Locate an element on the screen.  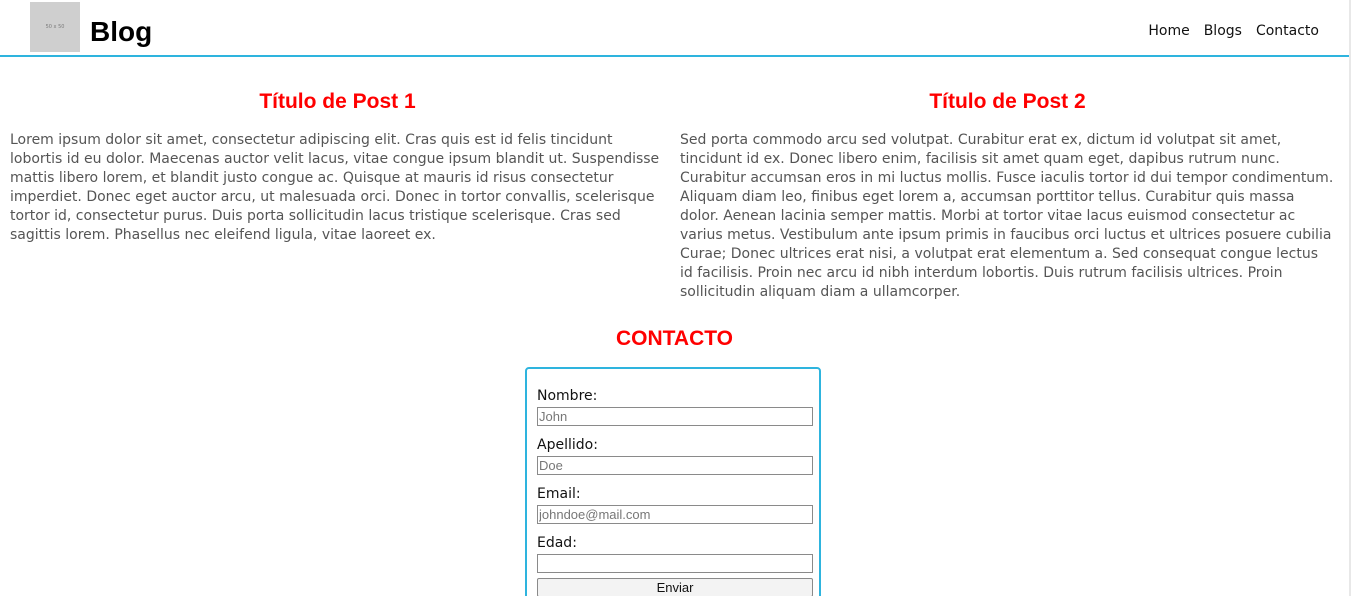
main-nav: Home Blogs Contacto is located at coordinates (1233, 31).